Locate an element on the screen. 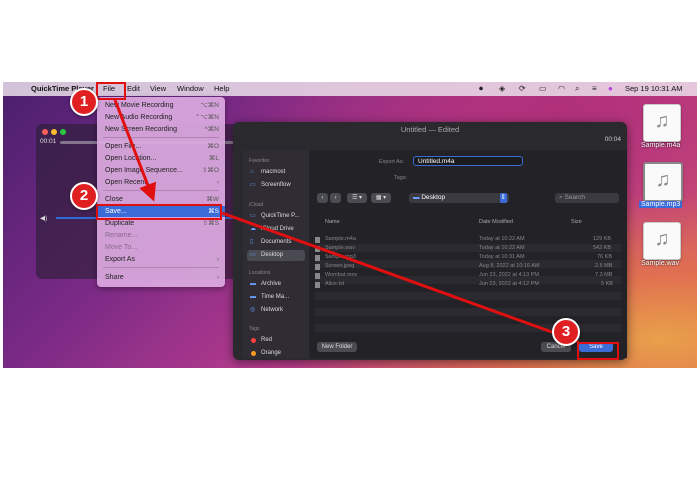 The width and height of the screenshot is (700, 492). step-badge-1: 1 is located at coordinates (84, 102).